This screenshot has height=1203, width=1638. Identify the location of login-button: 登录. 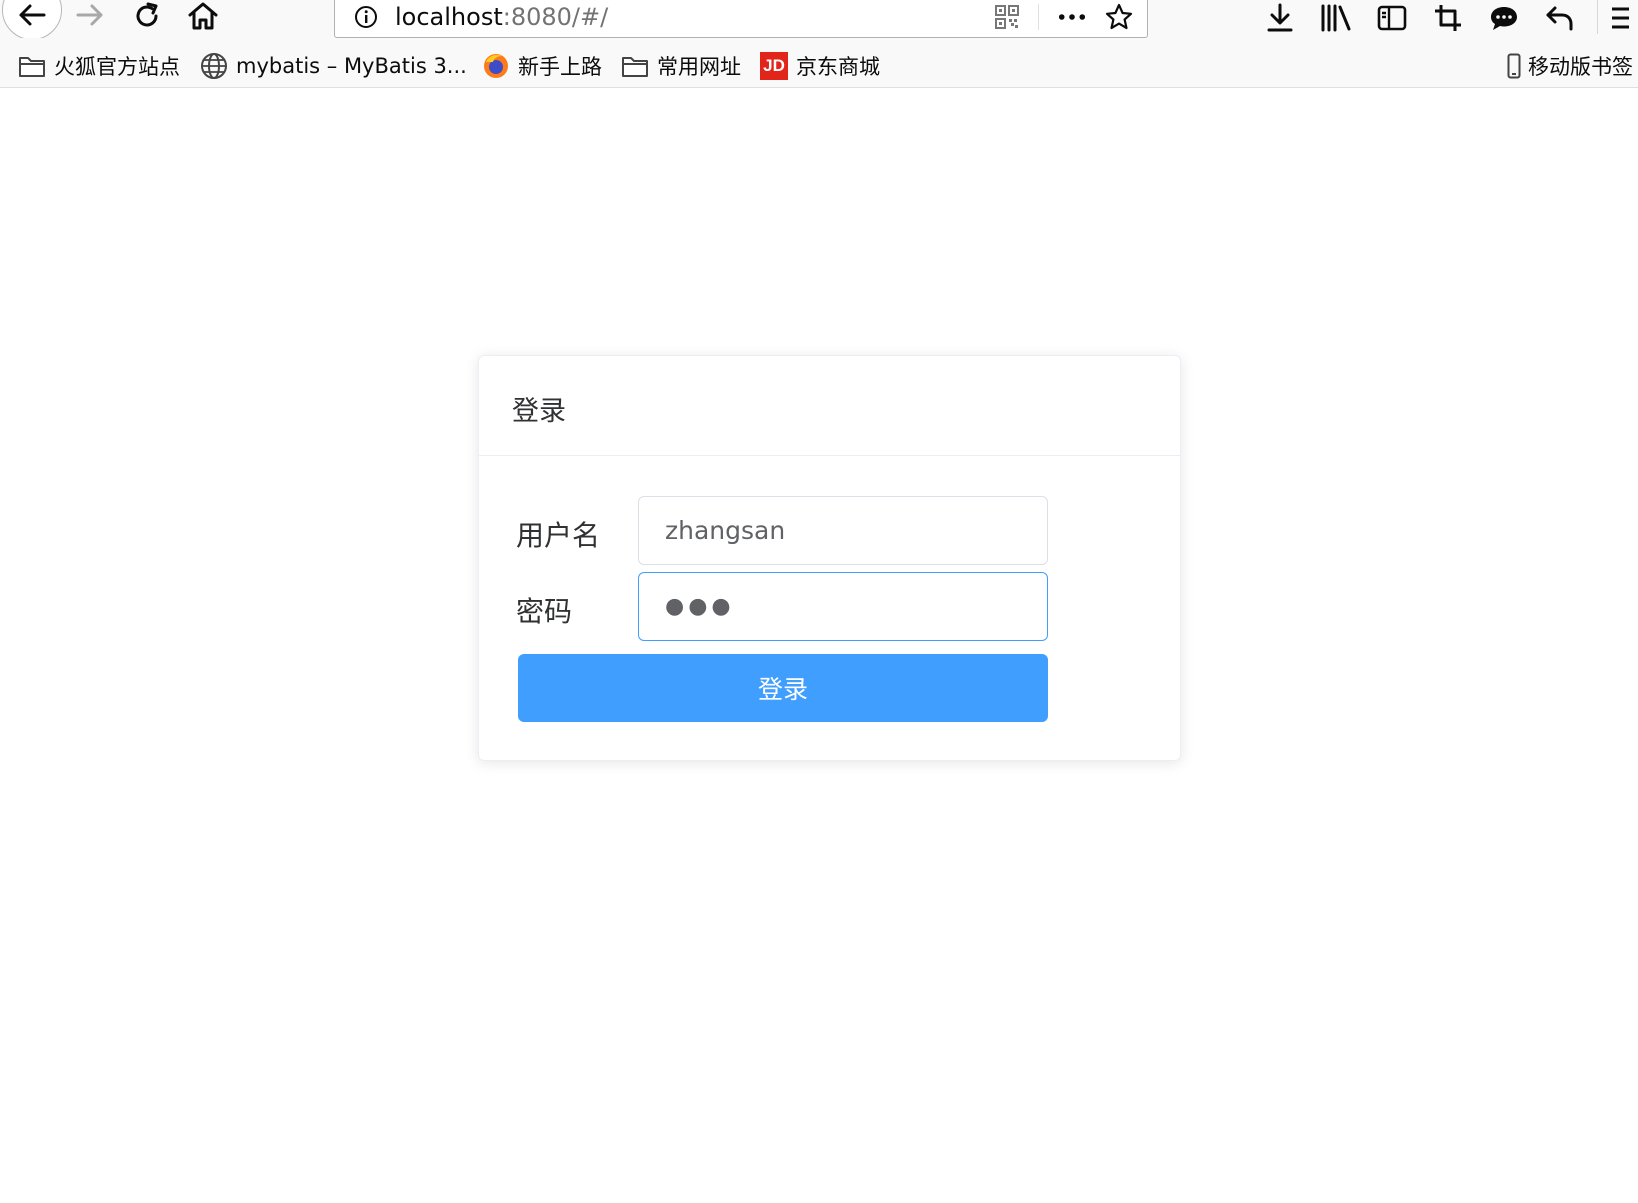
(783, 688).